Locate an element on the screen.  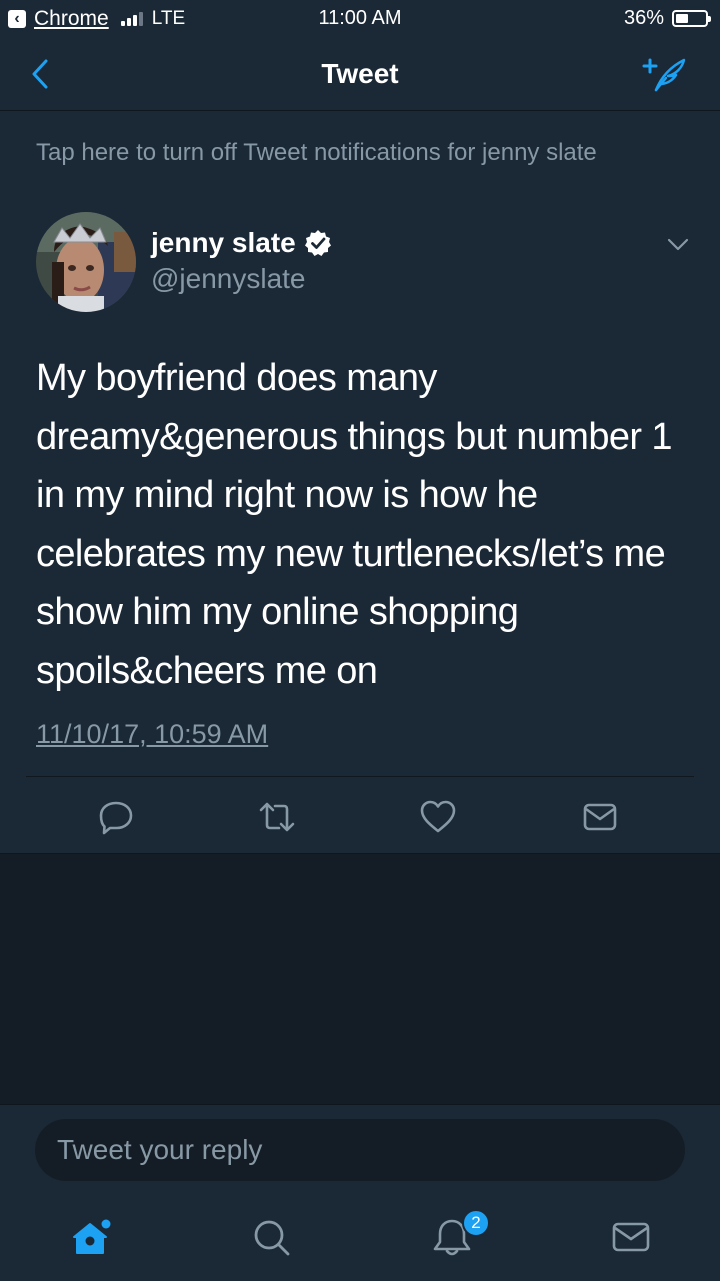
tab-home is located at coordinates (92, 1237).